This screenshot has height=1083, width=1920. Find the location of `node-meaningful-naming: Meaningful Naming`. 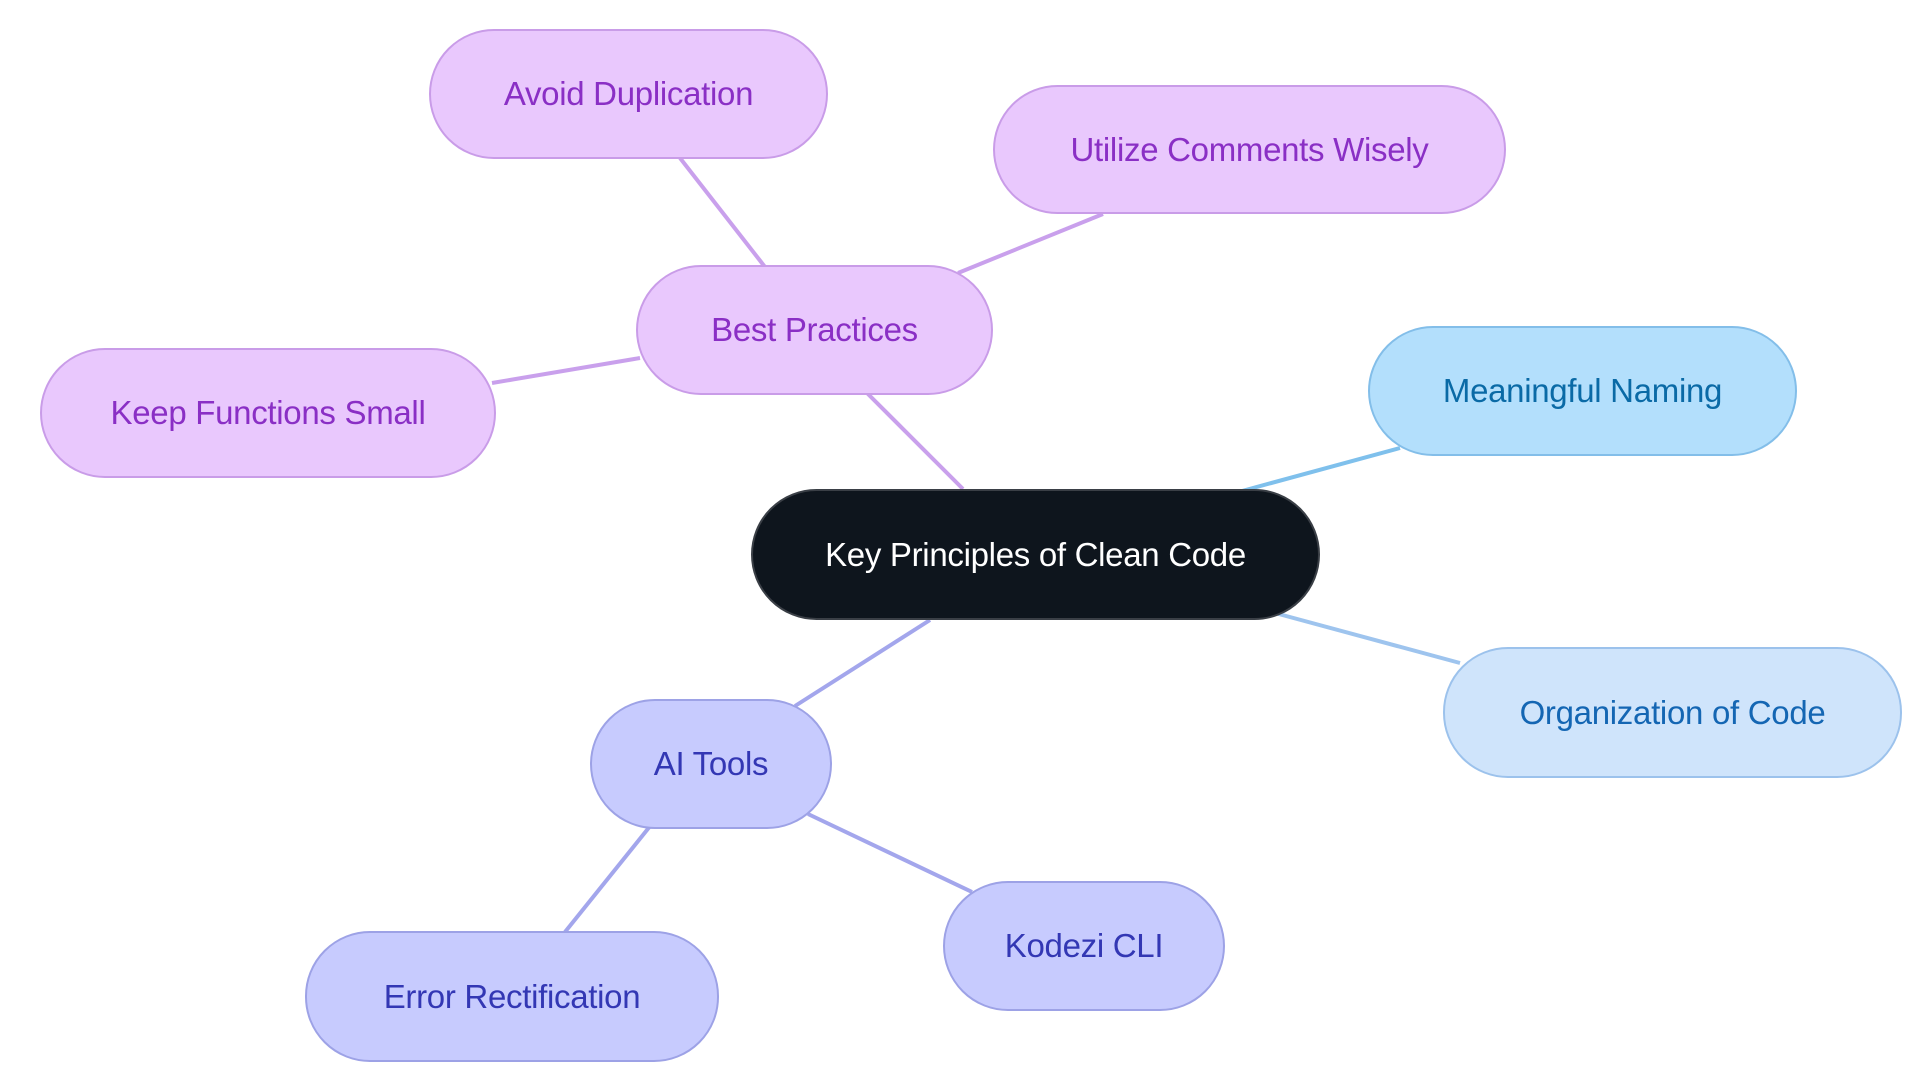

node-meaningful-naming: Meaningful Naming is located at coordinates (1582, 391).